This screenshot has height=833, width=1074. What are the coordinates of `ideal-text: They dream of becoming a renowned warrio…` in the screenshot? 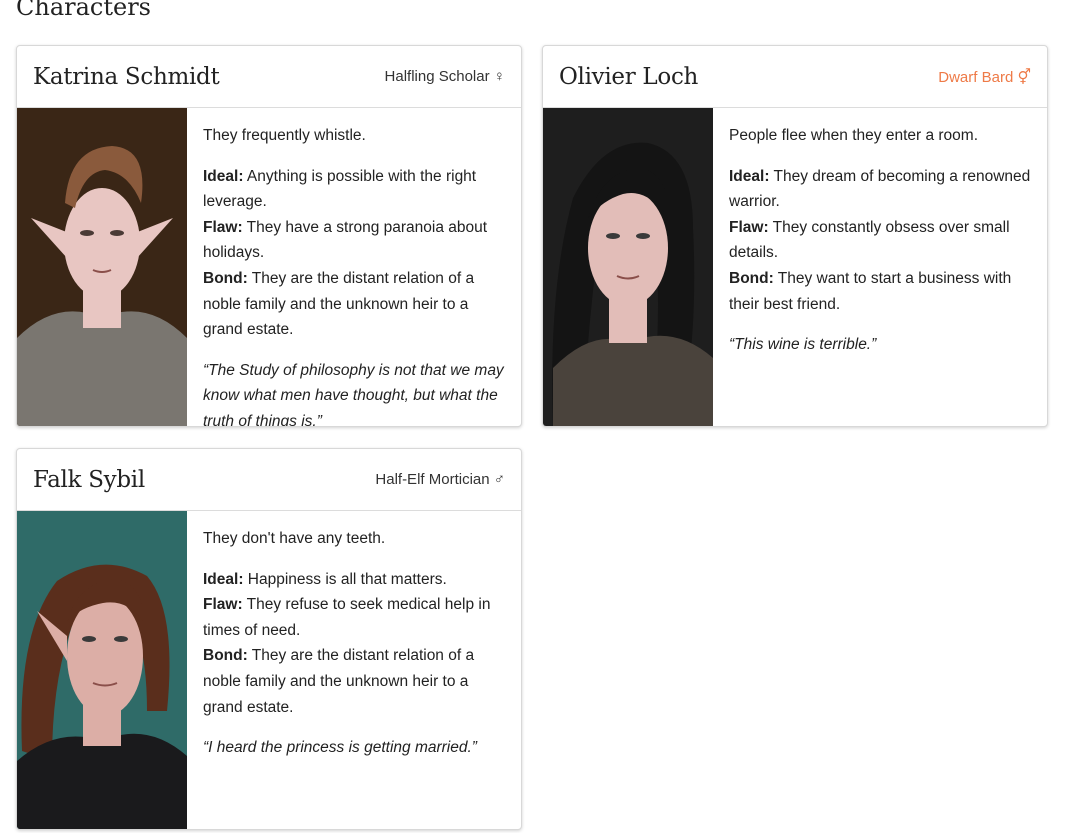 It's located at (880, 189).